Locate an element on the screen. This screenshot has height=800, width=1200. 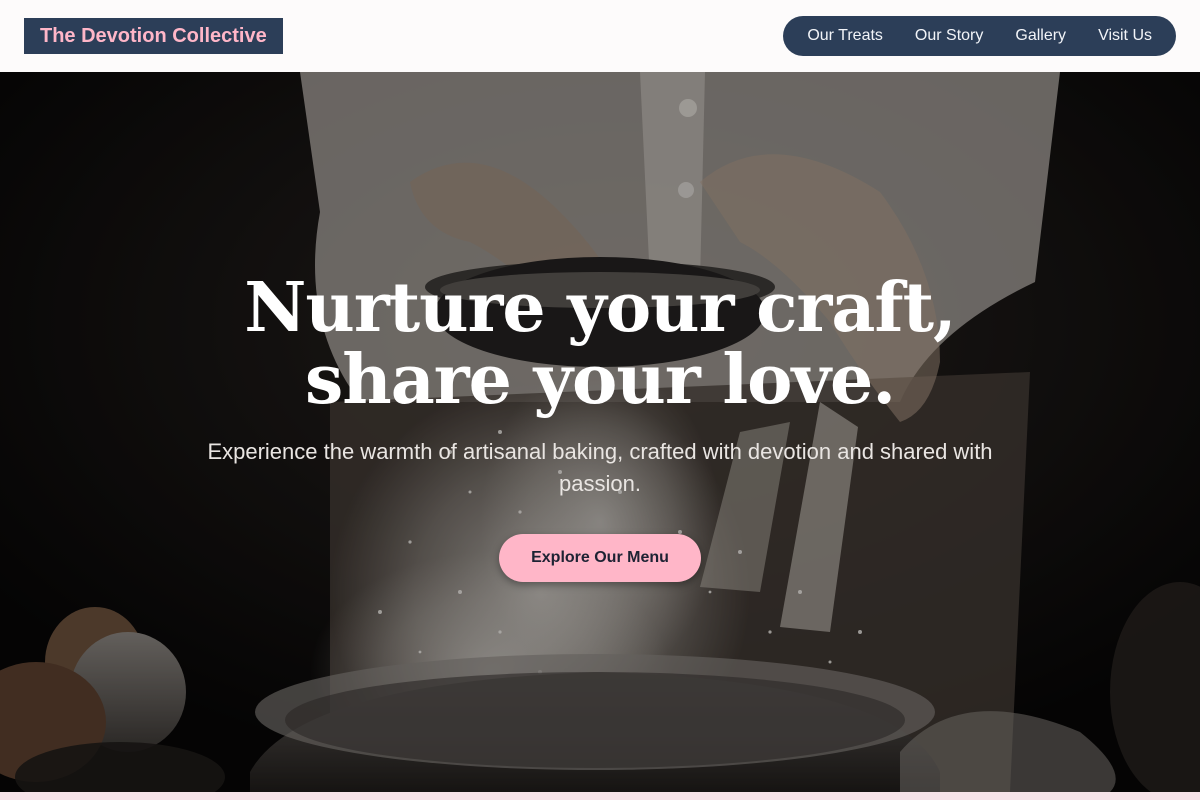
nav-link-visit-us: Visit Us is located at coordinates (1125, 36).